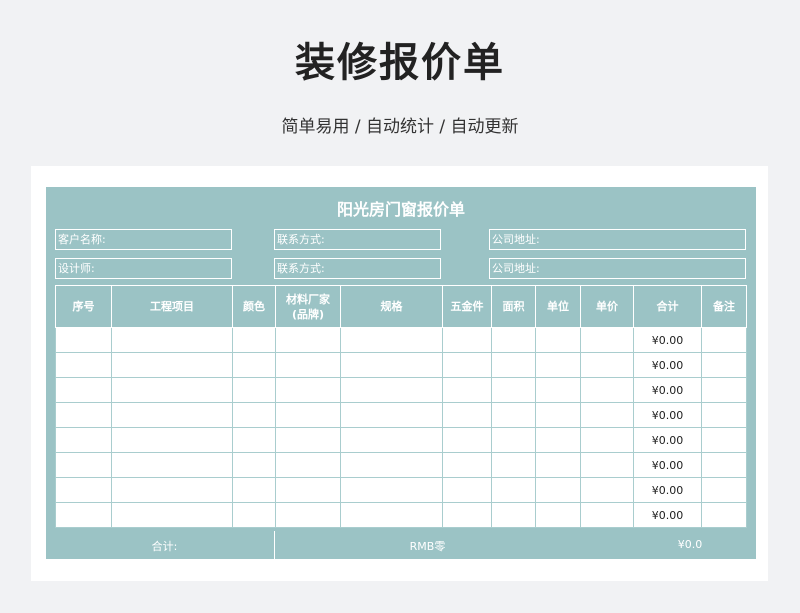  I want to click on designer-field: 设计师:, so click(143, 268).